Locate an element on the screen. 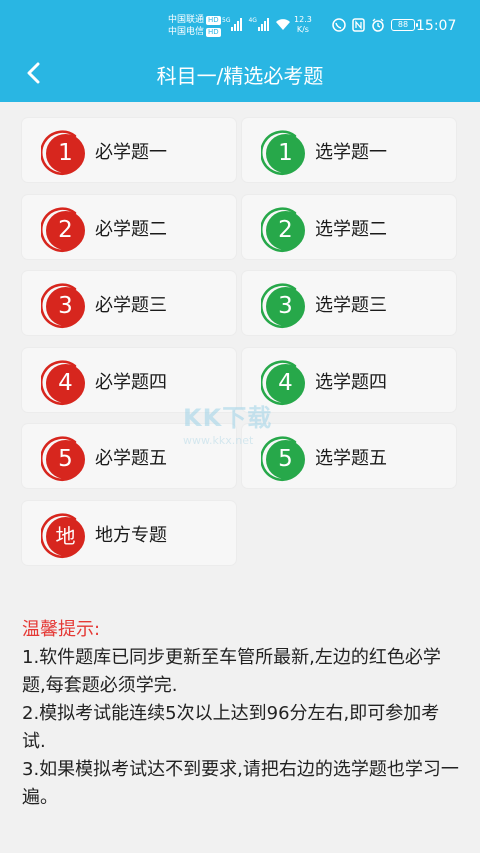 The width and height of the screenshot is (480, 853). signal-bars-2-icon: 4G is located at coordinates (258, 24).